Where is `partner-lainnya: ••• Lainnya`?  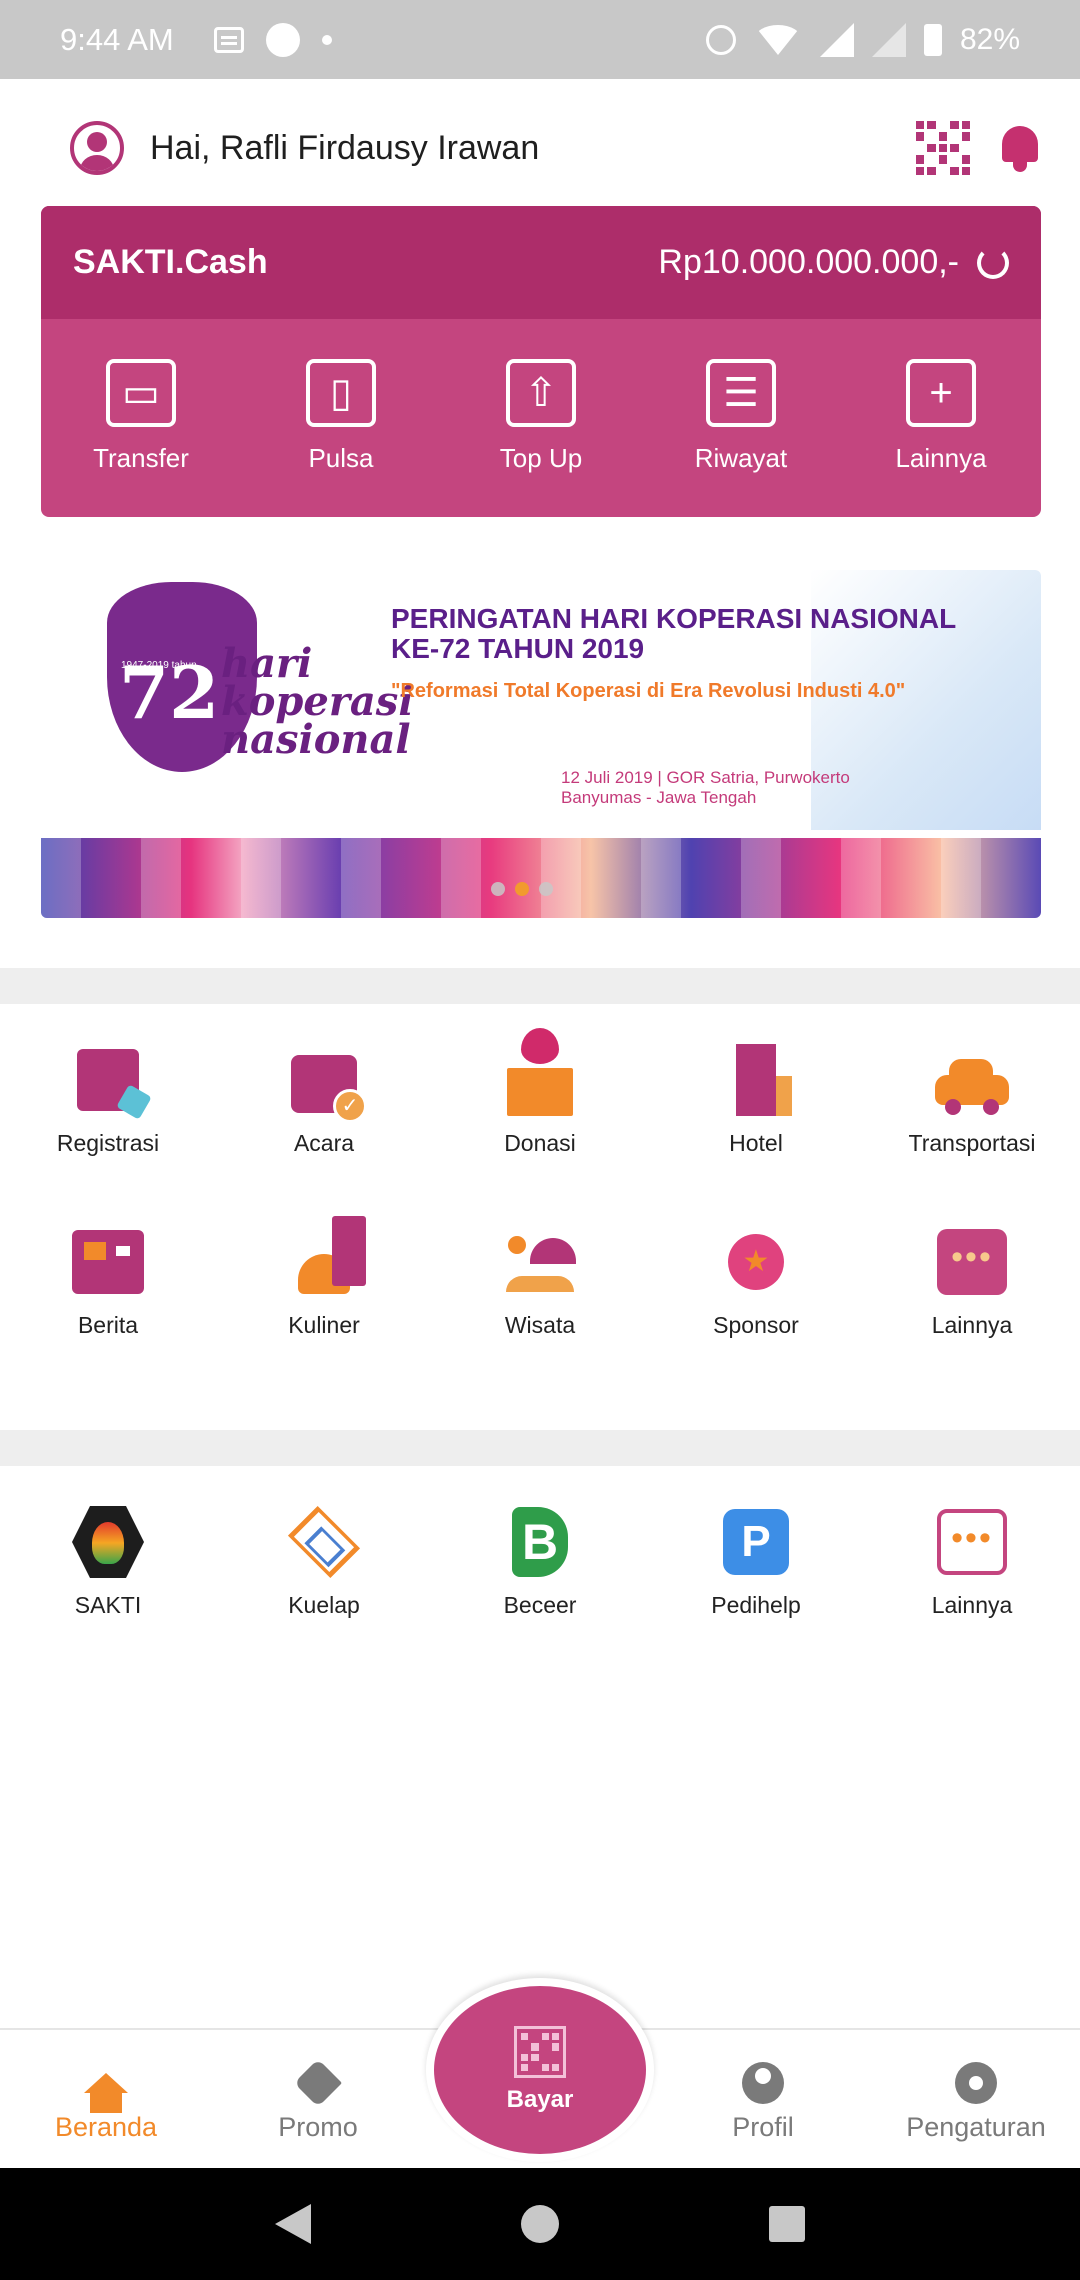 partner-lainnya: ••• Lainnya is located at coordinates (972, 1557).